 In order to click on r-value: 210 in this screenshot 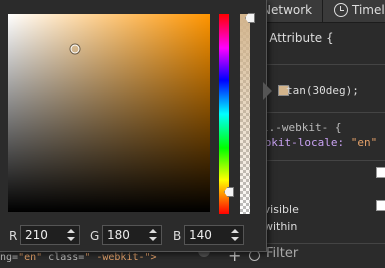, I will do `click(36, 235)`.